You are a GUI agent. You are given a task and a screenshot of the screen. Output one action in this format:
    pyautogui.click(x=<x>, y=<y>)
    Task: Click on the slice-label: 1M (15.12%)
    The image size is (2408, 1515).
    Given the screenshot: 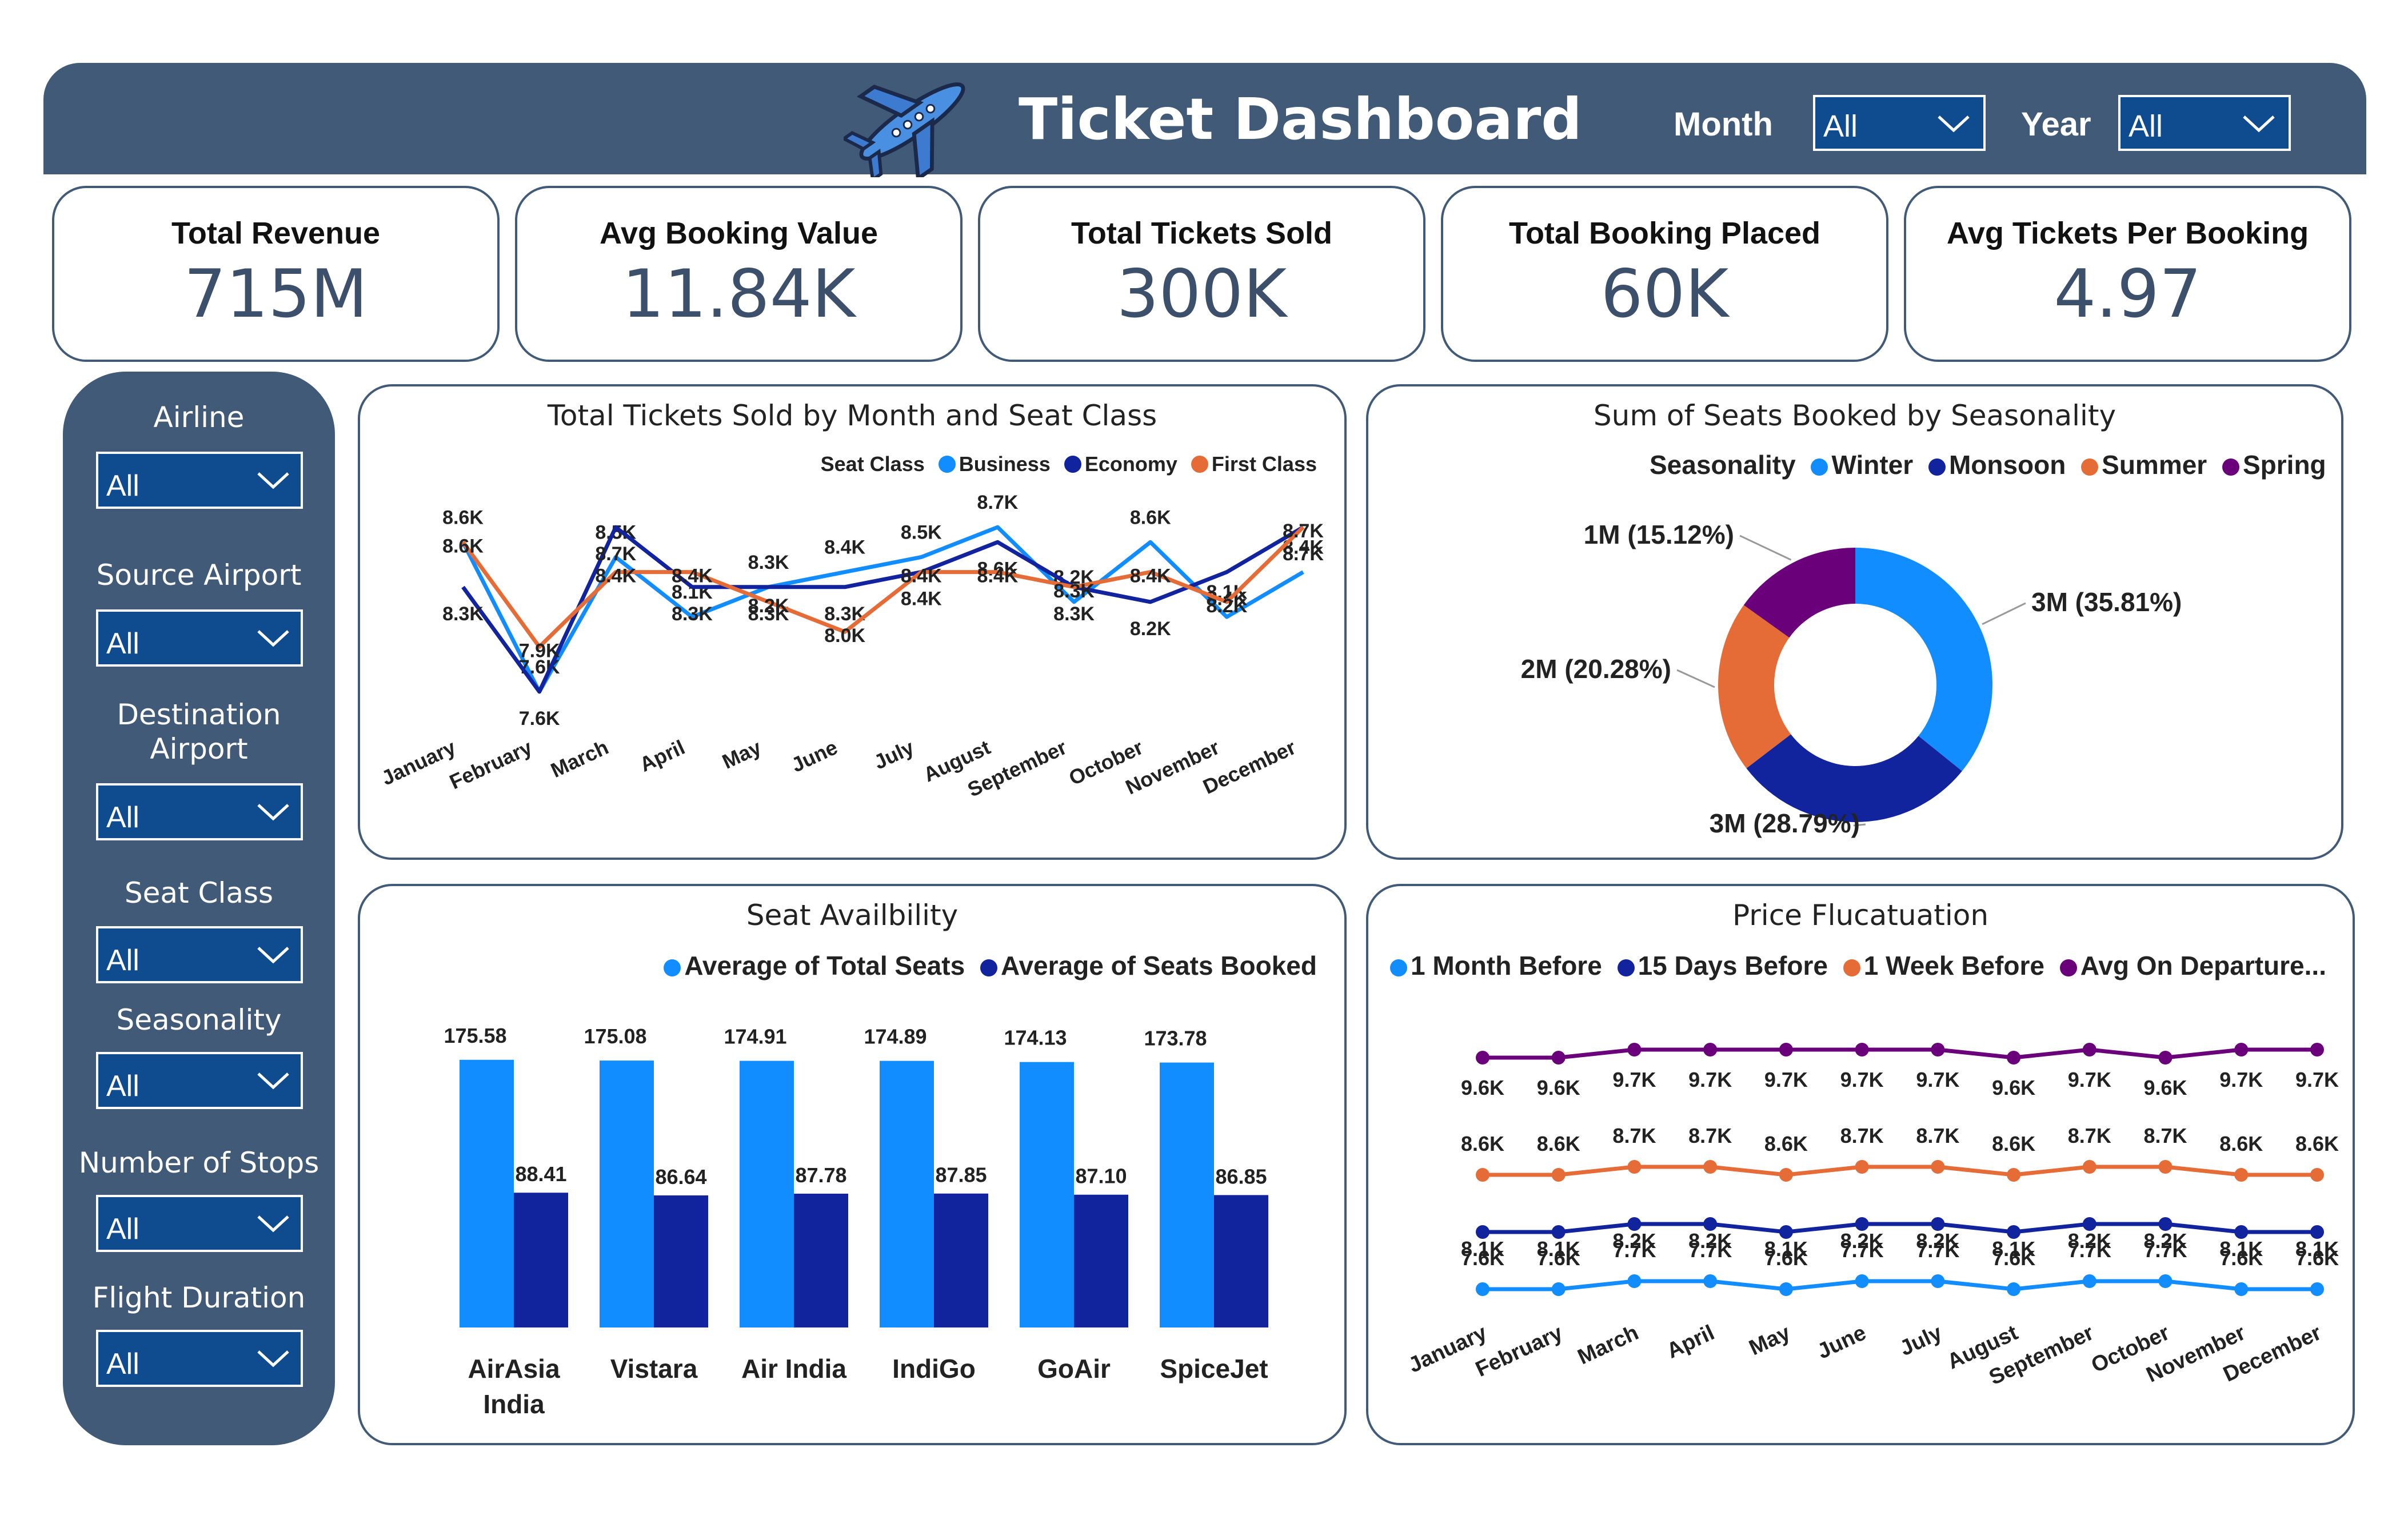 What is the action you would take?
    pyautogui.click(x=1659, y=534)
    